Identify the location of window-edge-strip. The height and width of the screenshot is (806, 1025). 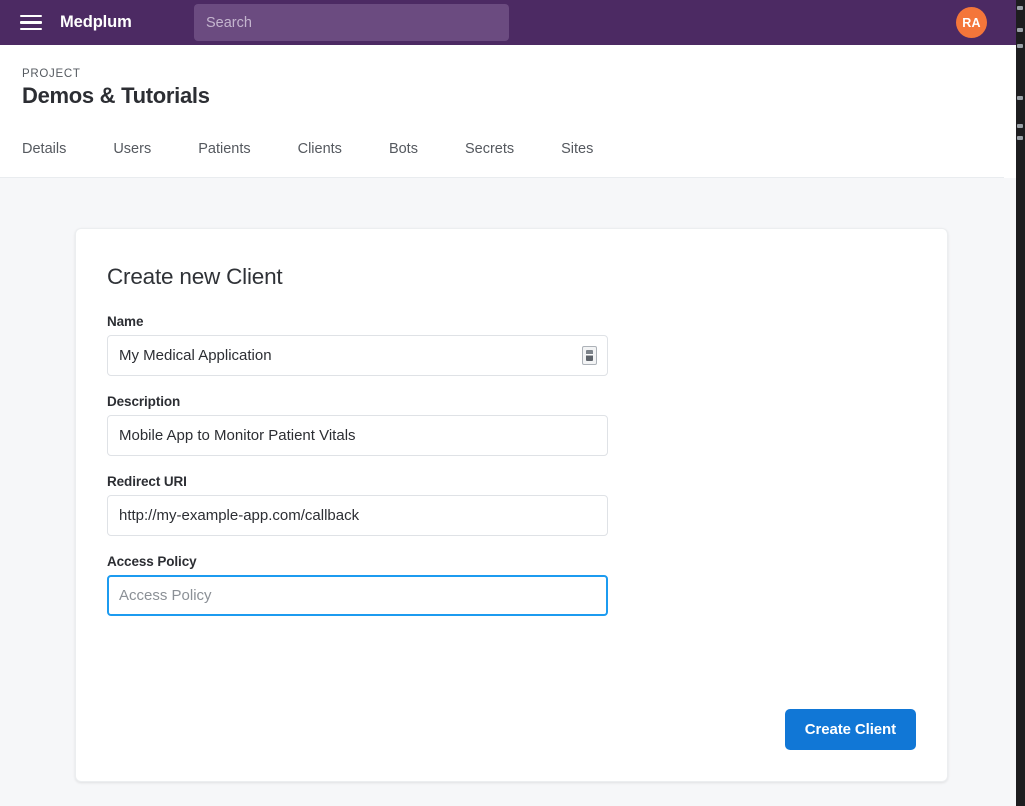
(1014, 403).